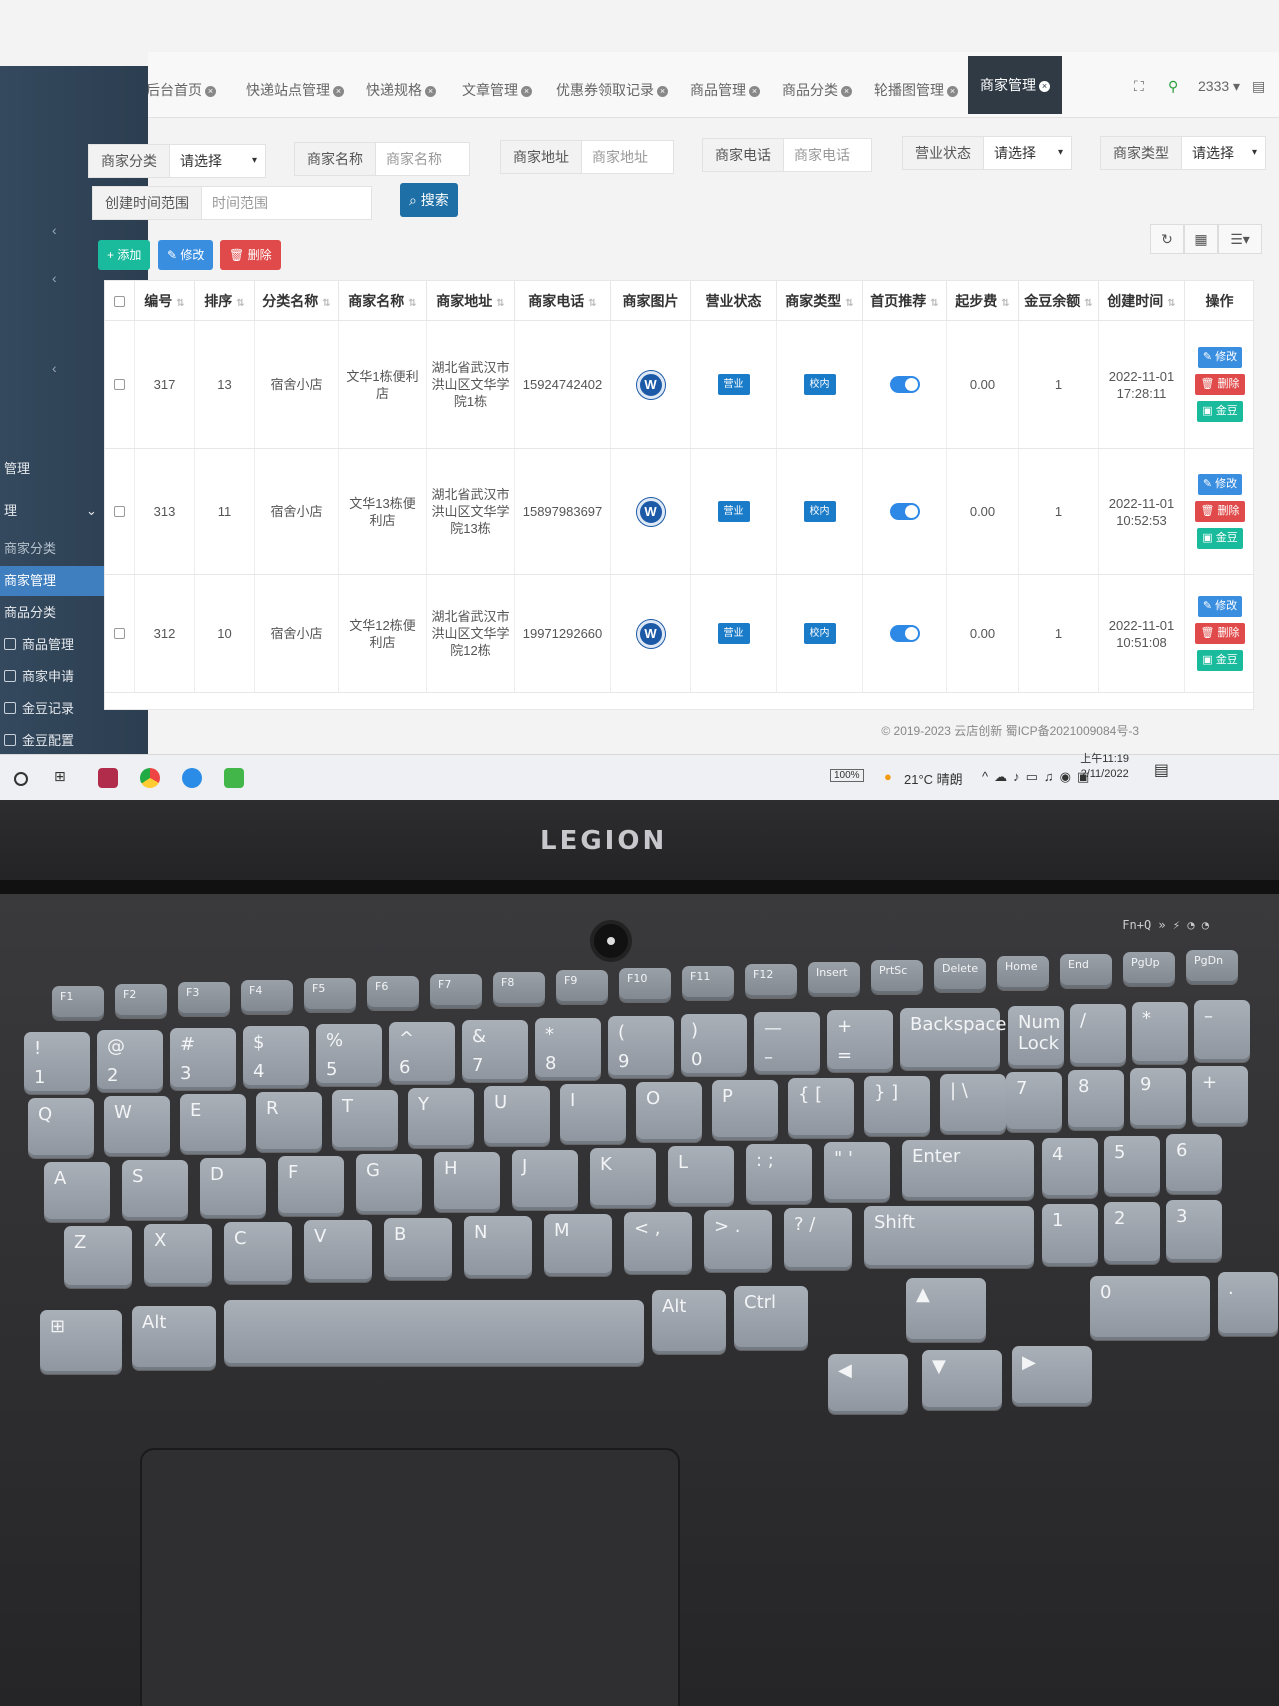  I want to click on key: * 8, so click(568, 1049).